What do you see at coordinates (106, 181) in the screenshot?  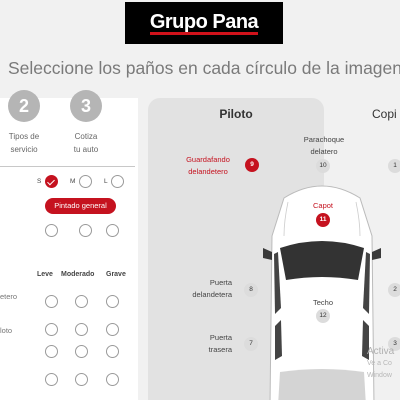 I see `size-l-label: L` at bounding box center [106, 181].